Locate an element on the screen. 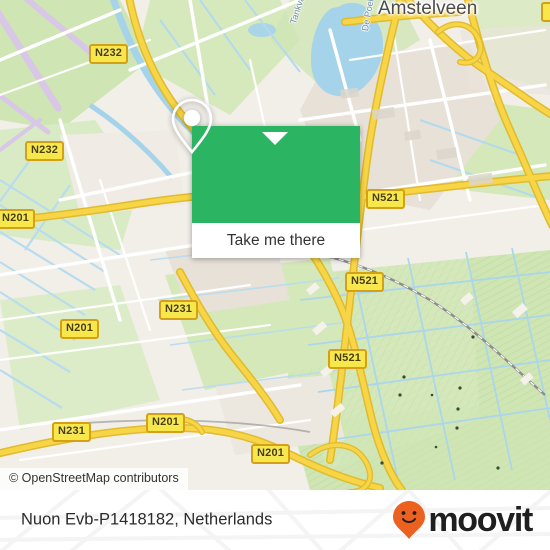 This screenshot has width=550, height=550. osm-attribution: © OpenStreetMap contributors is located at coordinates (94, 479).